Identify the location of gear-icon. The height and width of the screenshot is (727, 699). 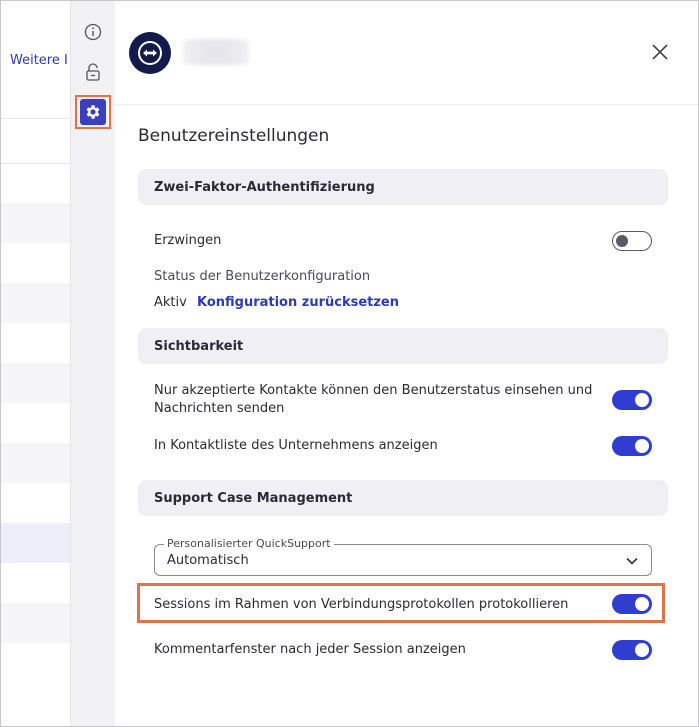
(93, 112).